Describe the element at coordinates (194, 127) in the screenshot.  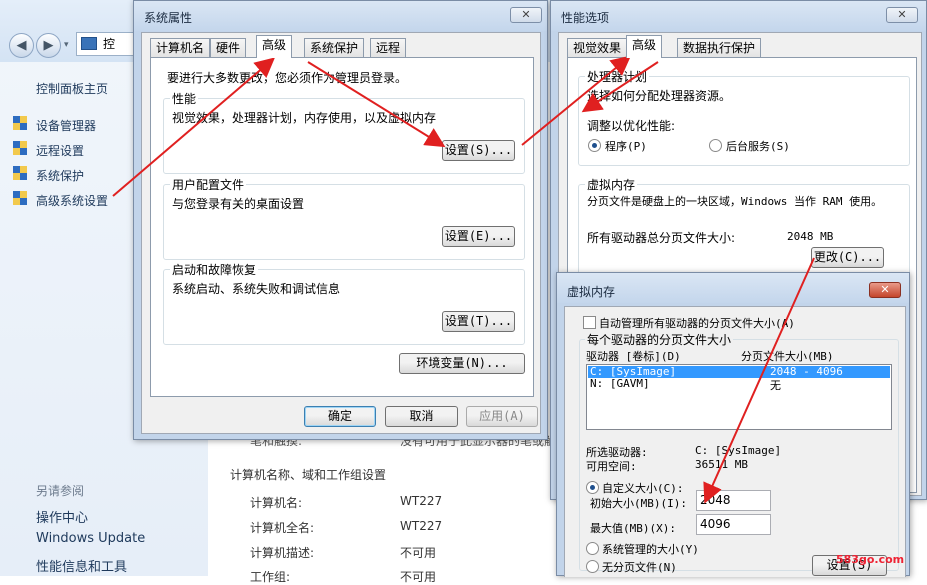
I see `arrow-to-advanced-tab` at that location.